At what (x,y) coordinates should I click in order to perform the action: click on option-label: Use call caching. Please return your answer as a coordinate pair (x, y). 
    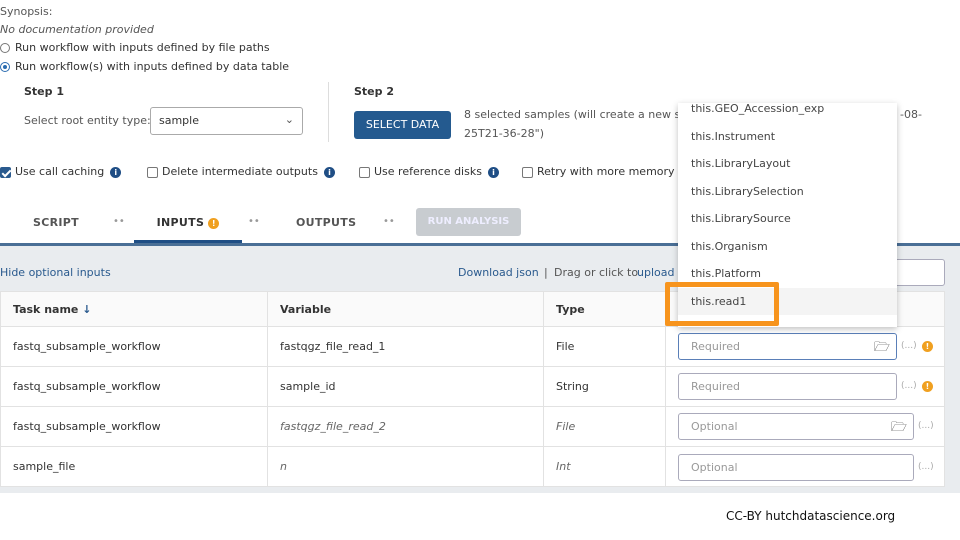
    Looking at the image, I should click on (60, 171).